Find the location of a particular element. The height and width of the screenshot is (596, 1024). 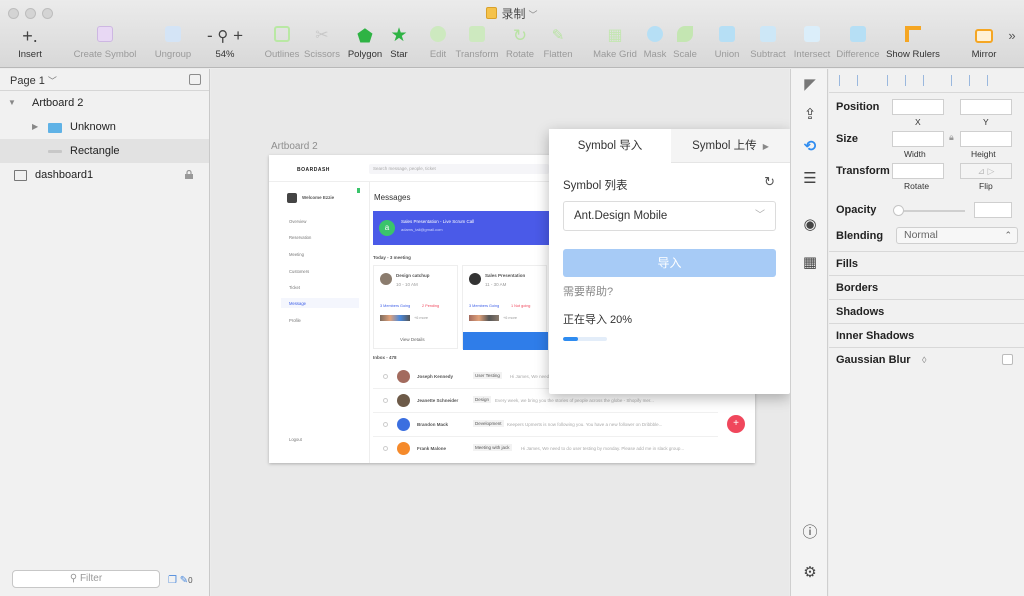

mockup-brand: BOARDASH is located at coordinates (313, 170).